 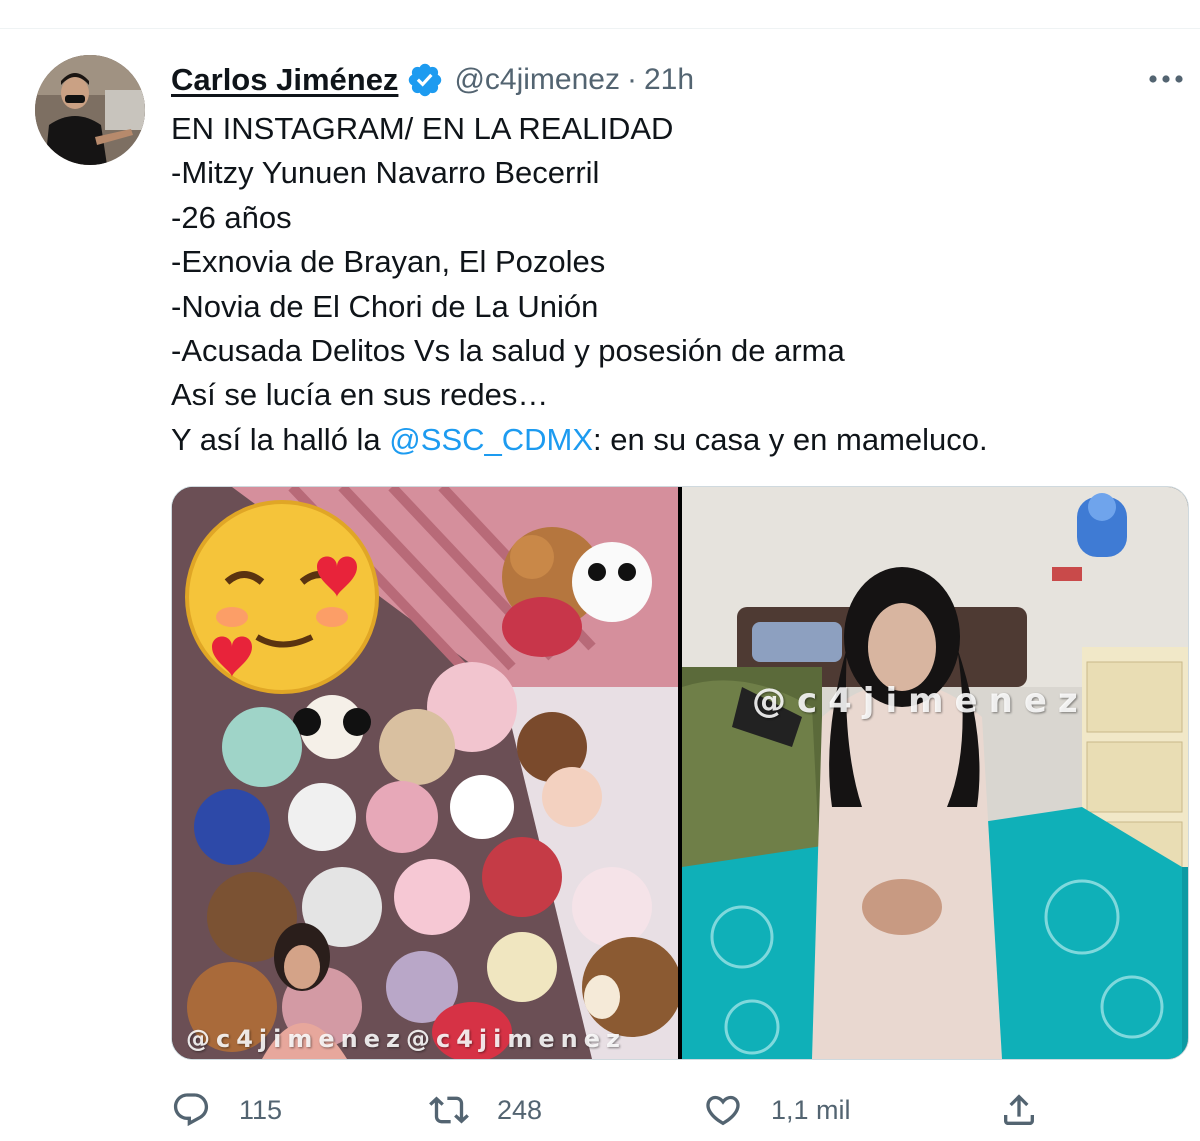 What do you see at coordinates (406, 1039) in the screenshot?
I see `left-photo-watermark: @c4jimenez@c4jimenez` at bounding box center [406, 1039].